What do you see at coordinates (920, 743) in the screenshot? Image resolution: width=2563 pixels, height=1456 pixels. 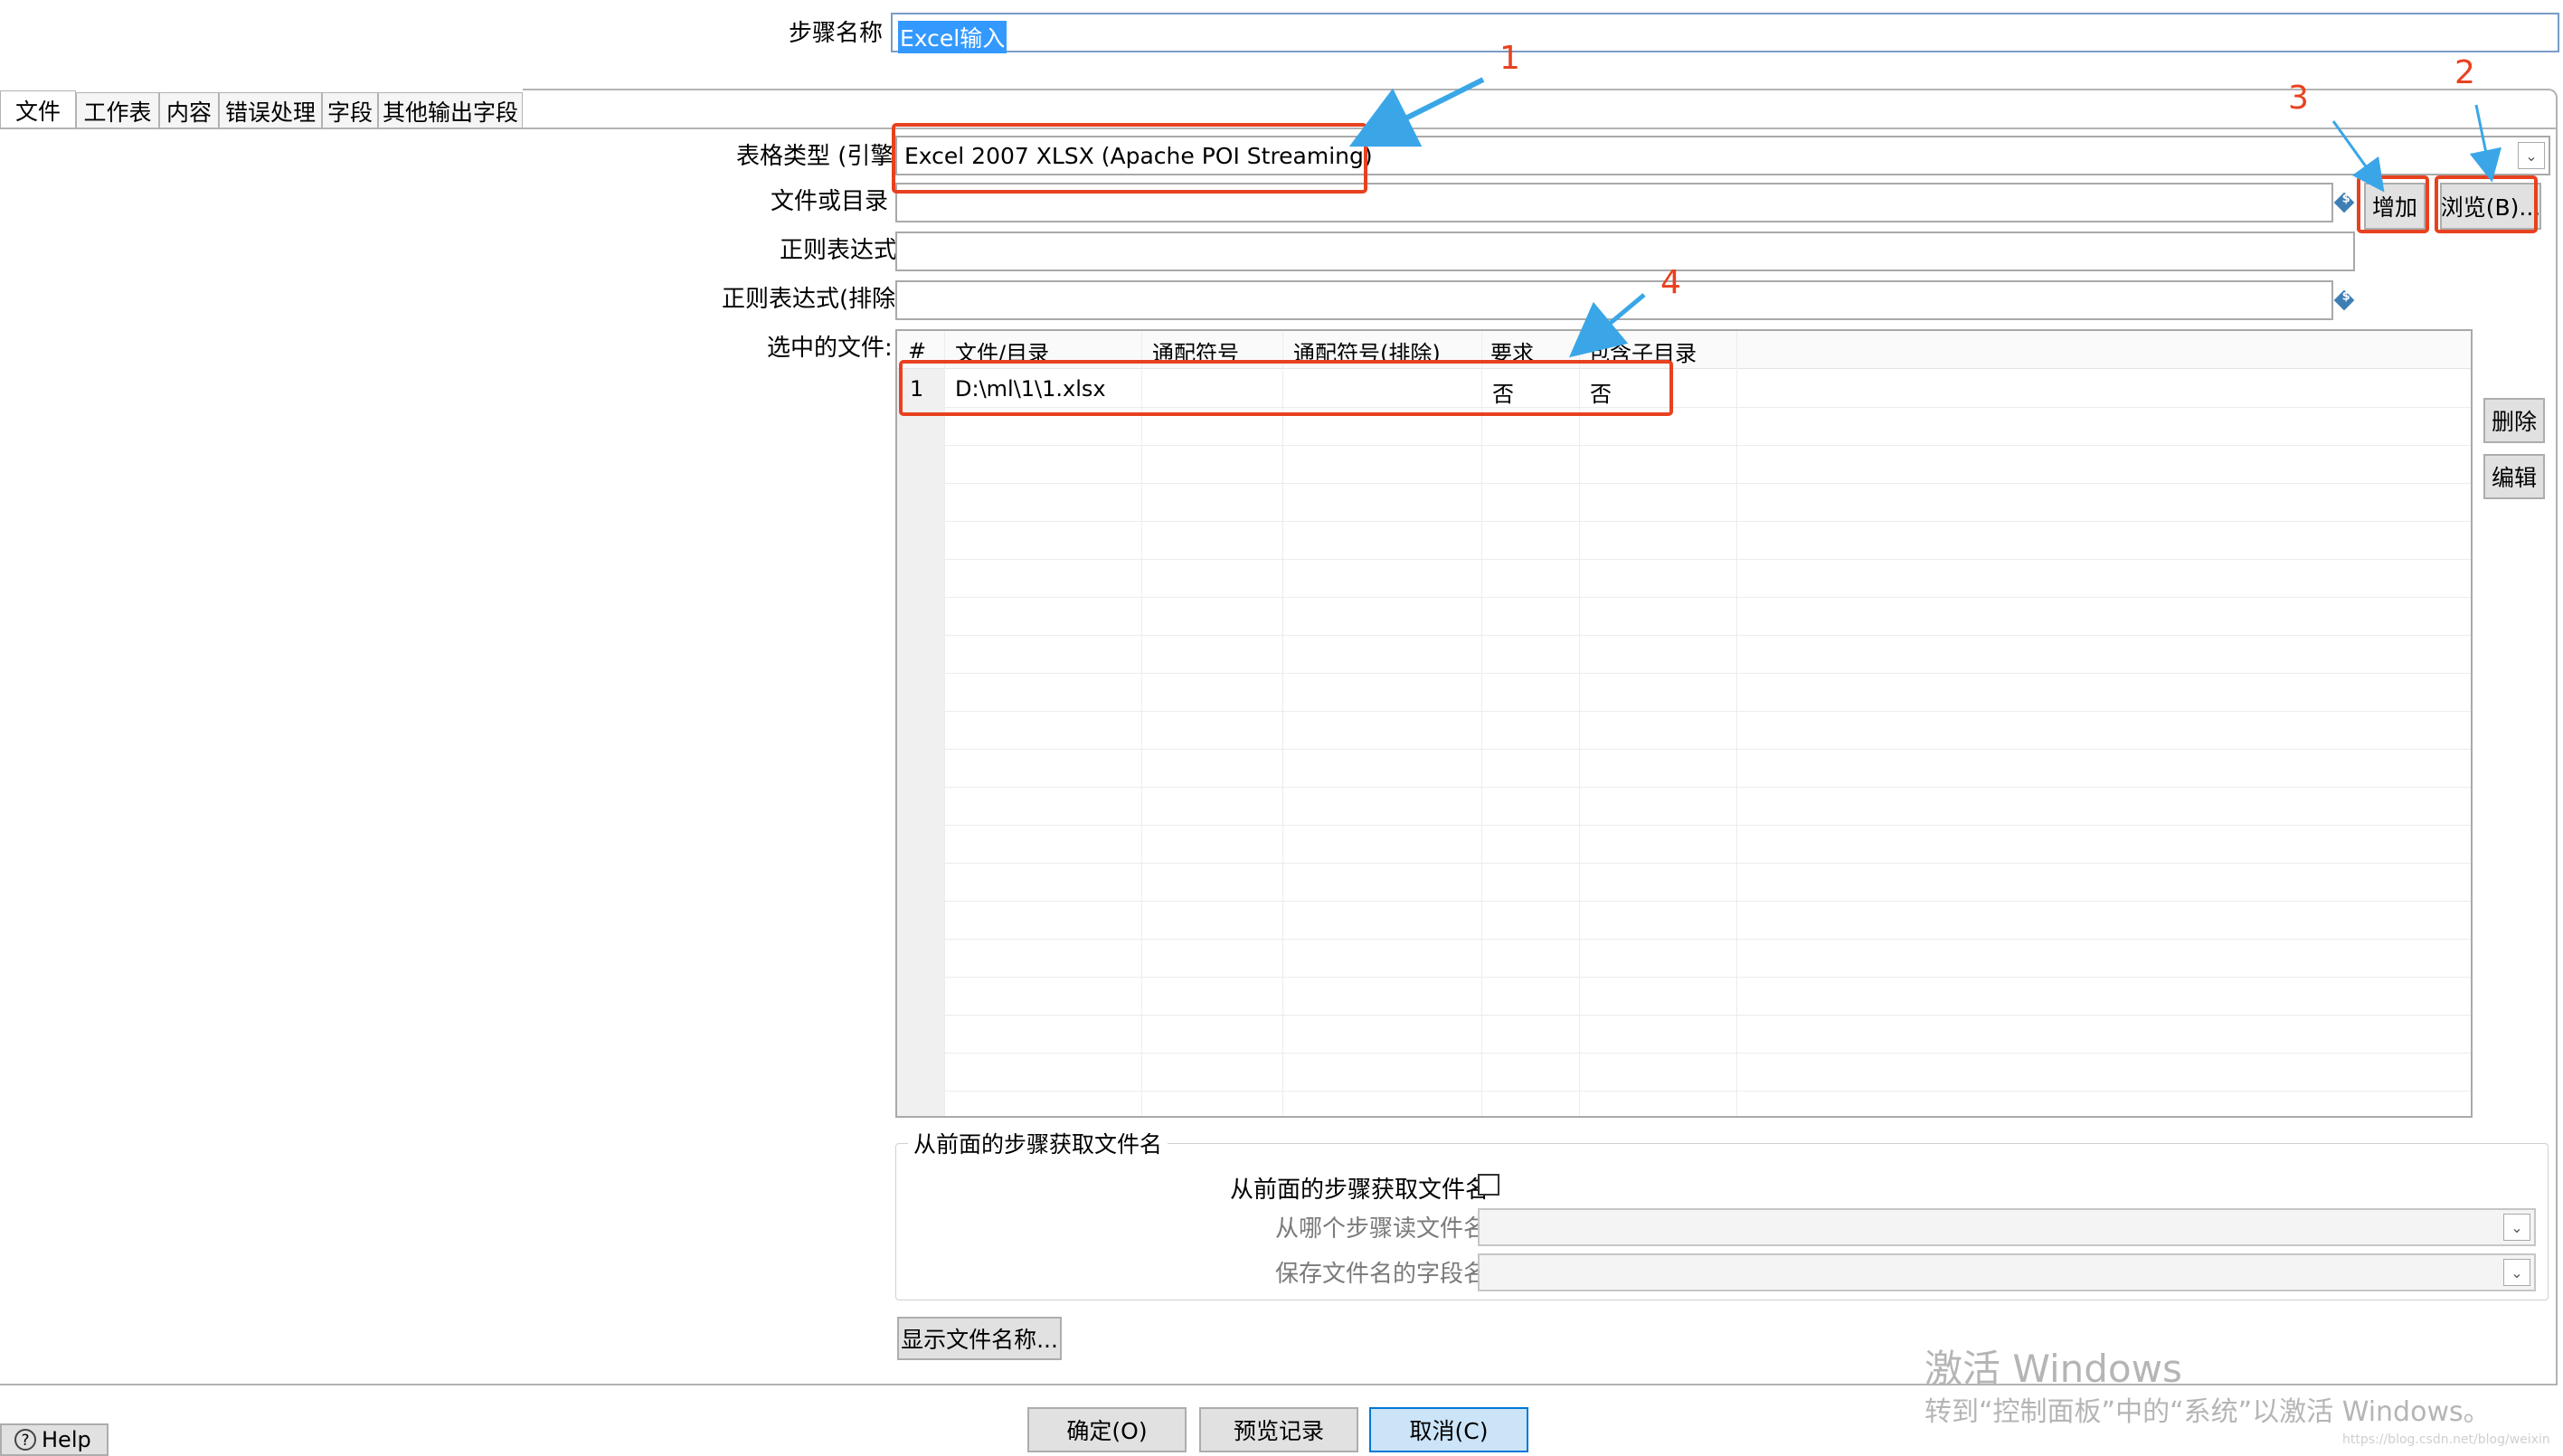 I see `row-number-gutter` at bounding box center [920, 743].